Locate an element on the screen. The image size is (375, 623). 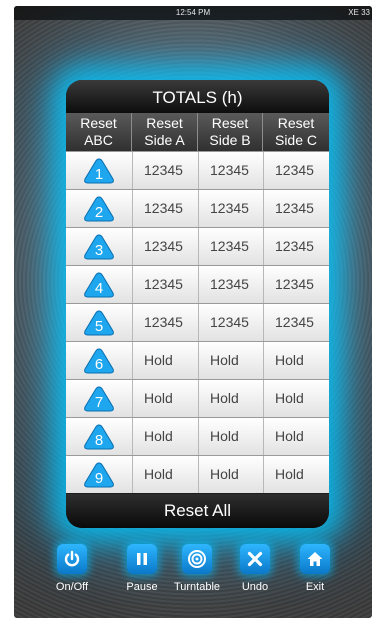
reset-side-a-button: Reset Side A is located at coordinates (165, 132).